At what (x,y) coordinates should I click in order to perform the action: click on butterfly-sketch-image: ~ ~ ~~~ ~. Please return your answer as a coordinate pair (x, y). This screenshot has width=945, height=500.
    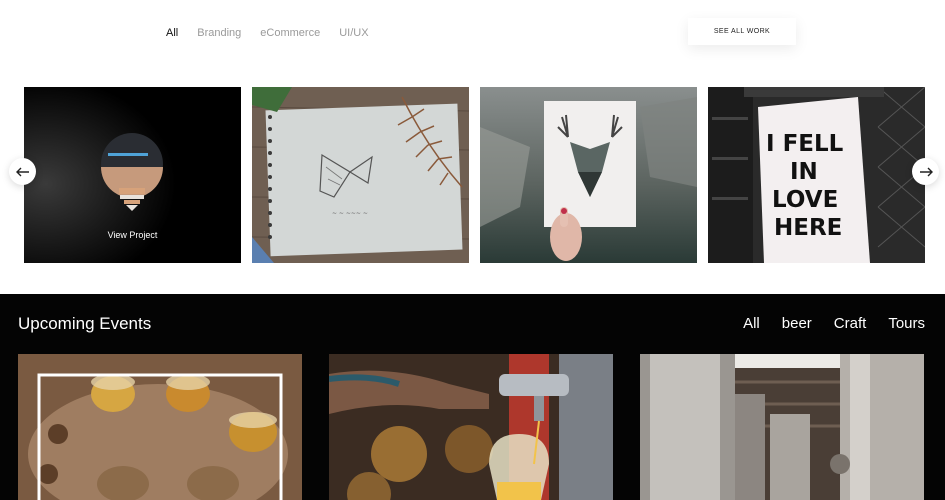
    Looking at the image, I should click on (360, 175).